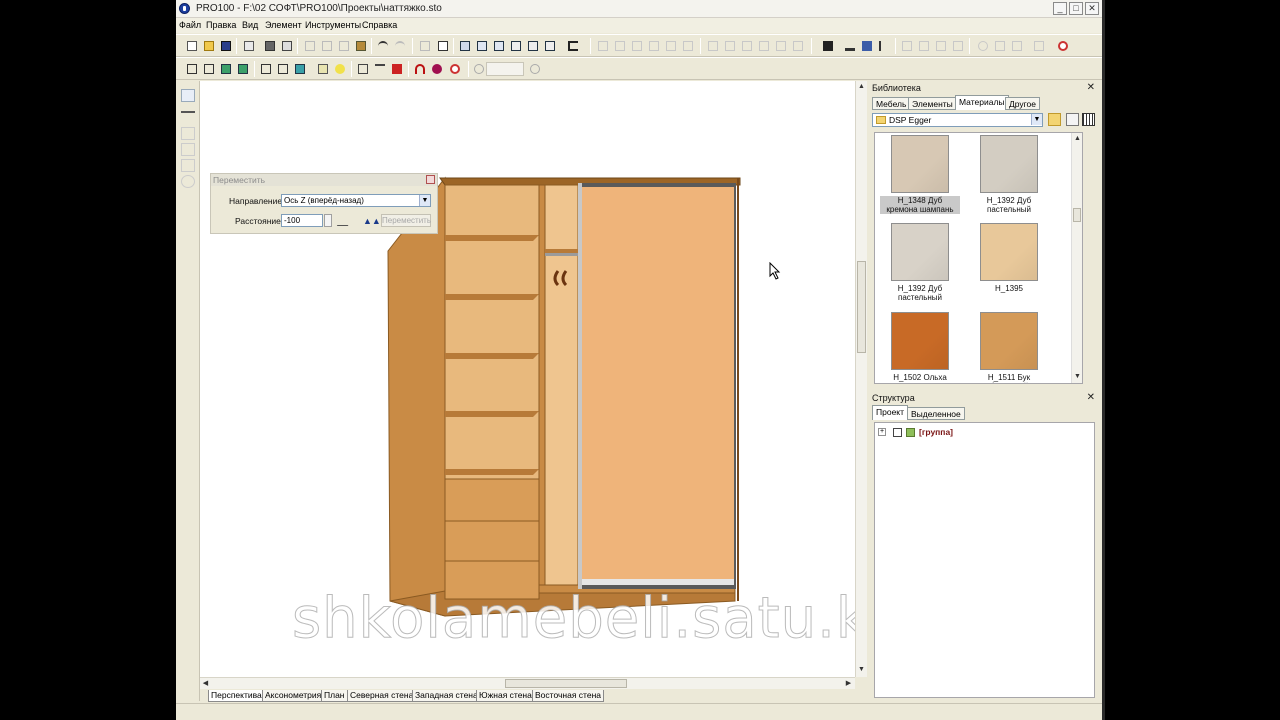 The width and height of the screenshot is (1280, 720). Describe the element at coordinates (533, 46) in the screenshot. I see `view-5-icon` at that location.